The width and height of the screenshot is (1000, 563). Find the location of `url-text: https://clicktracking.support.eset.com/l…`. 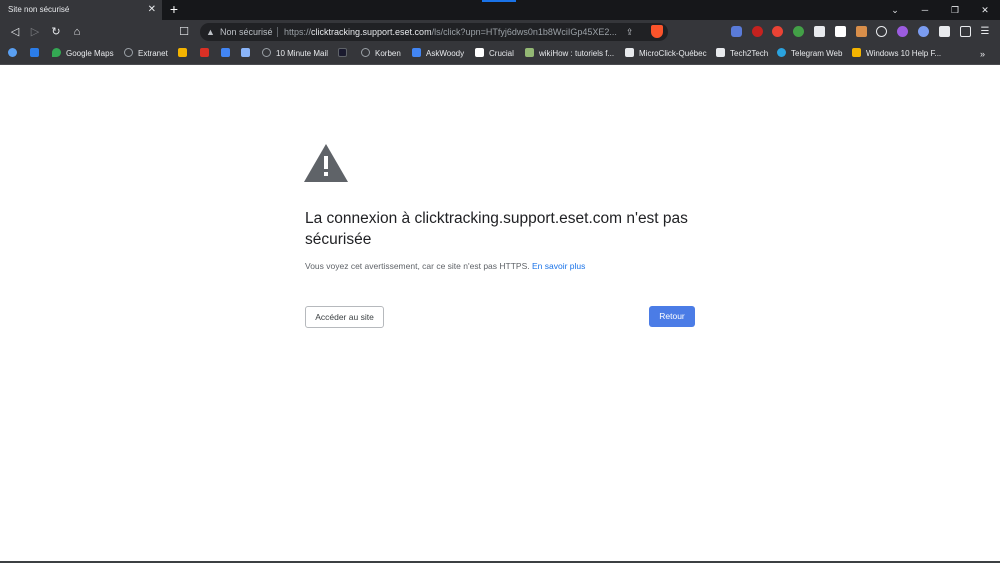

url-text: https://clicktracking.support.eset.com/l… is located at coordinates (452, 32).